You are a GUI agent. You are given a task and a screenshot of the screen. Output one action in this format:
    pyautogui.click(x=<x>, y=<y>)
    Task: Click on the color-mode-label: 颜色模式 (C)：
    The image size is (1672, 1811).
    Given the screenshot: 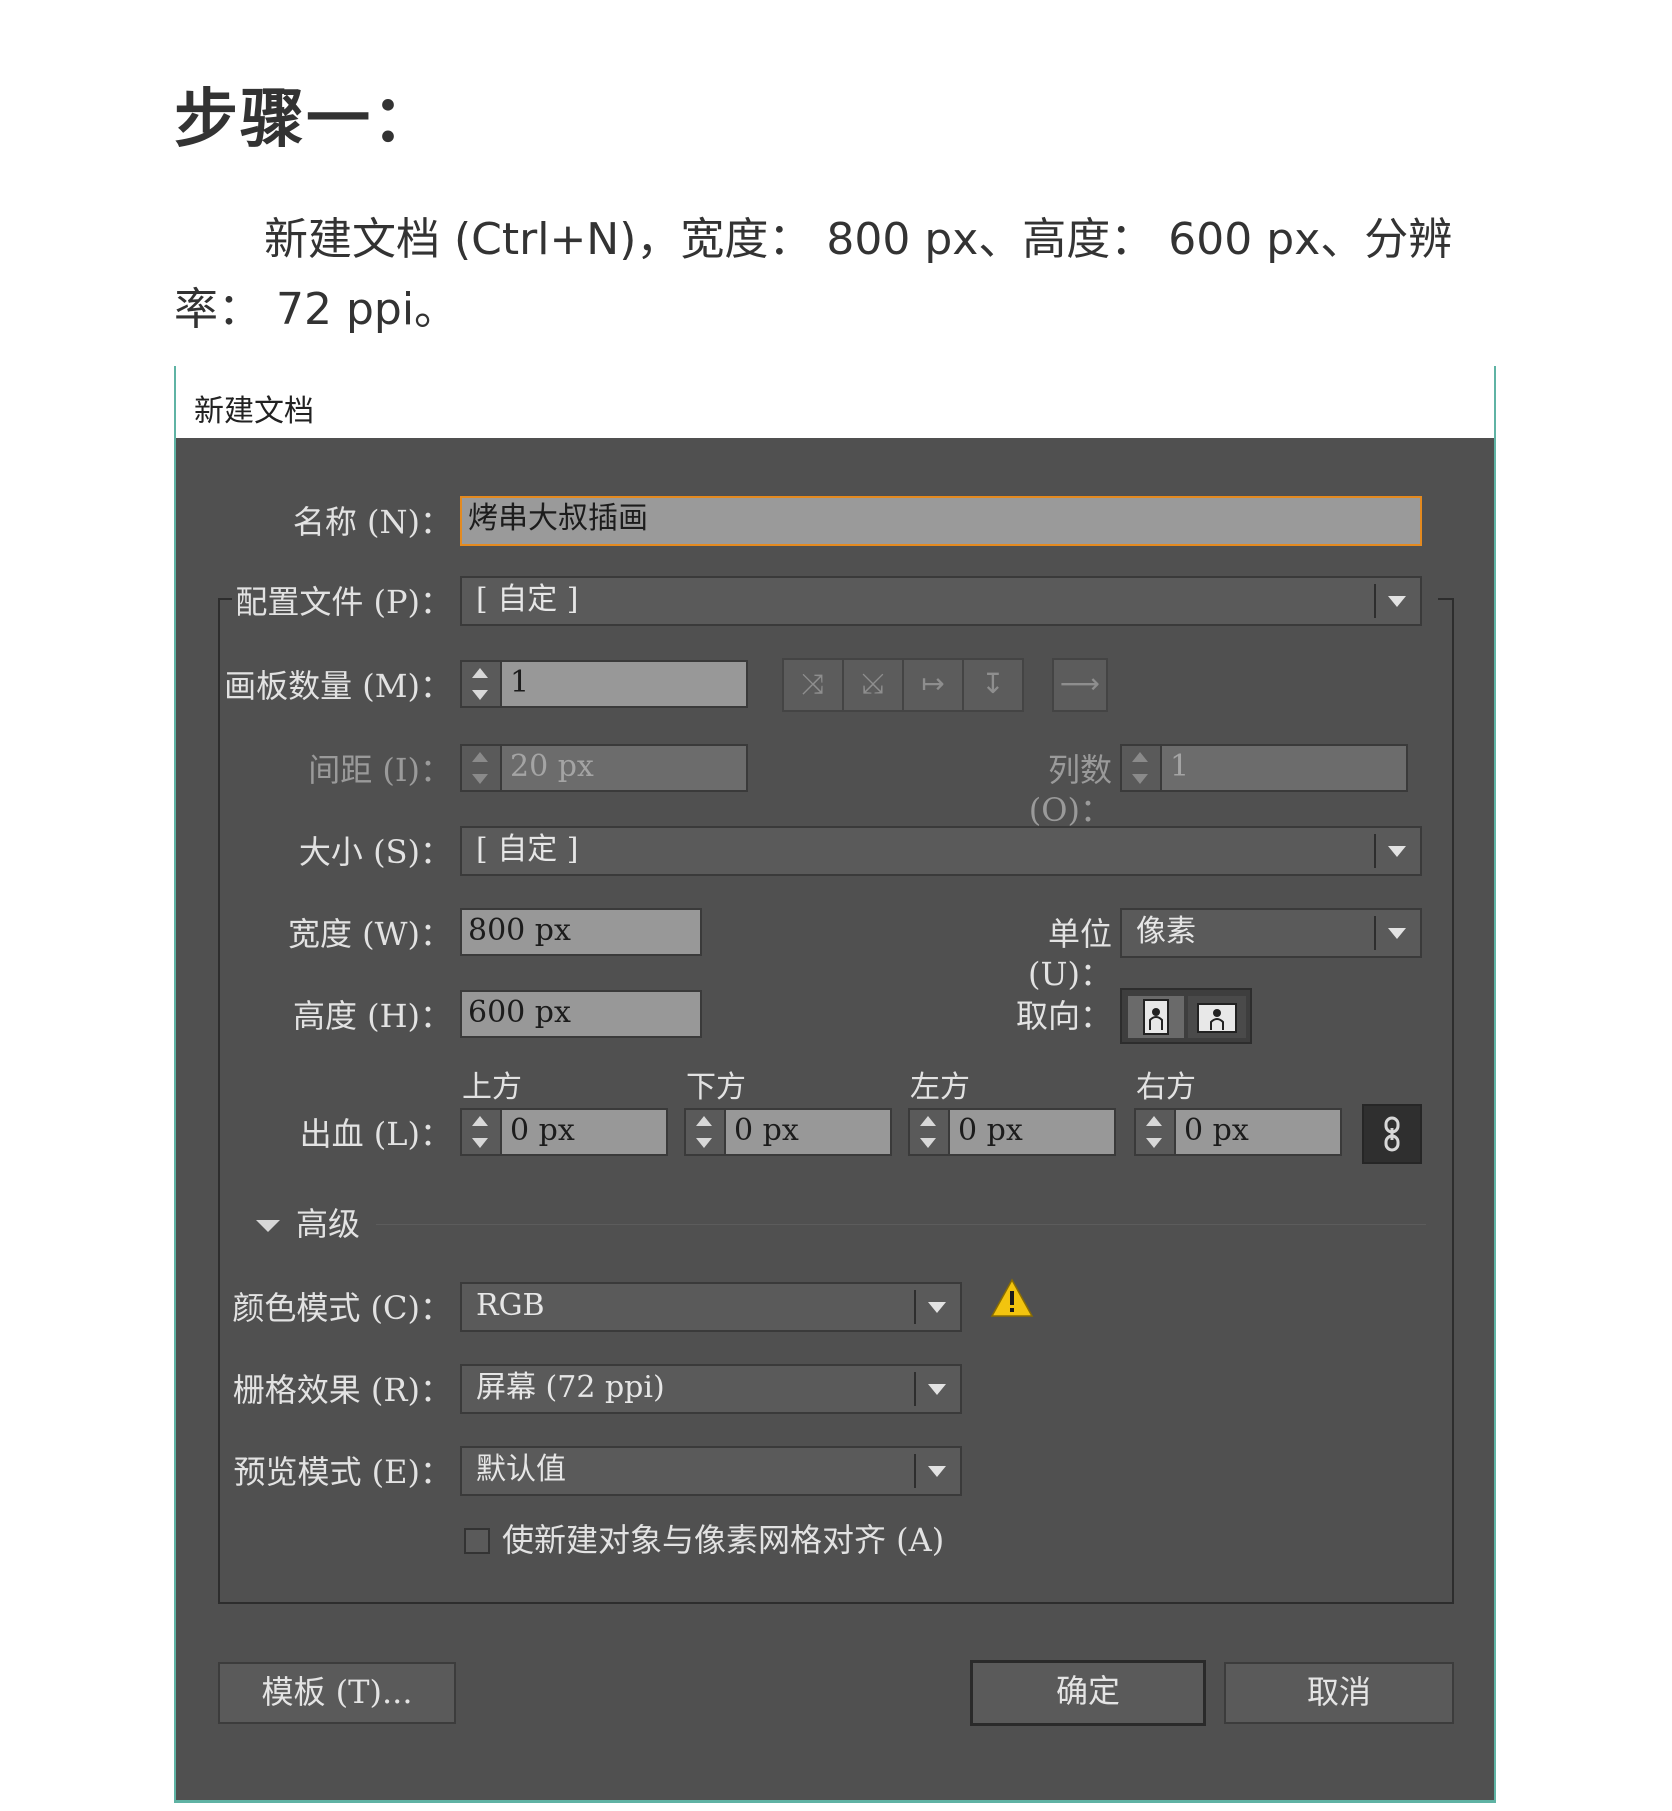 What is the action you would take?
    pyautogui.click(x=342, y=1308)
    